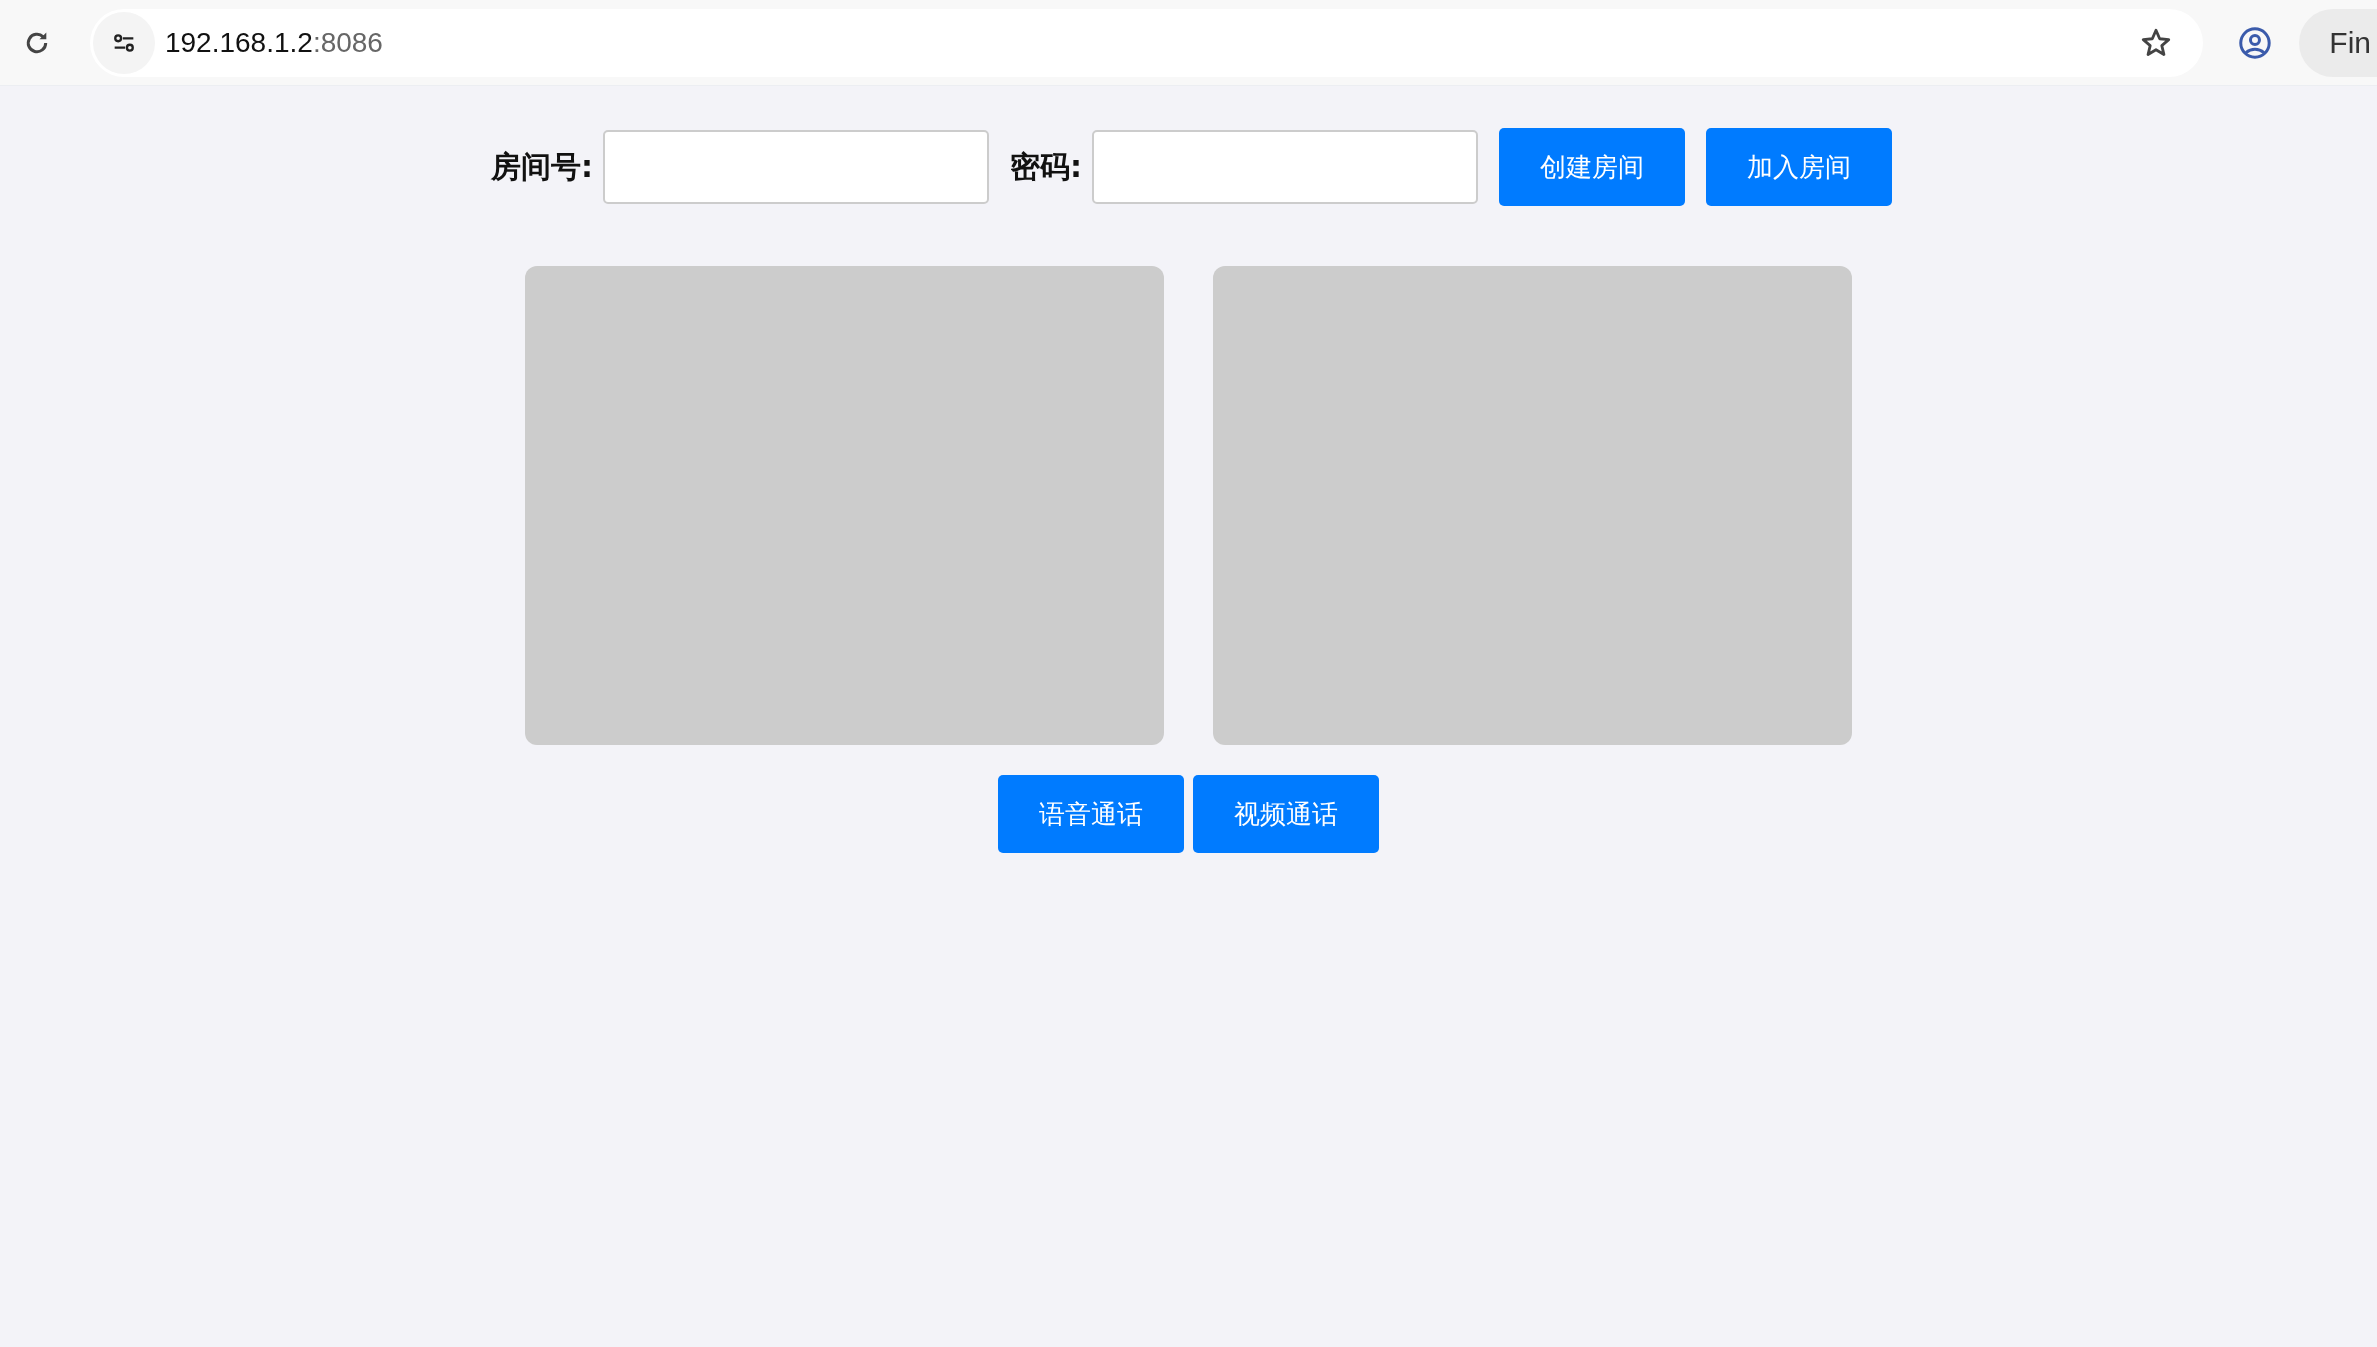 Image resolution: width=2377 pixels, height=1347 pixels. I want to click on room-number-label: 房间号:, so click(542, 166).